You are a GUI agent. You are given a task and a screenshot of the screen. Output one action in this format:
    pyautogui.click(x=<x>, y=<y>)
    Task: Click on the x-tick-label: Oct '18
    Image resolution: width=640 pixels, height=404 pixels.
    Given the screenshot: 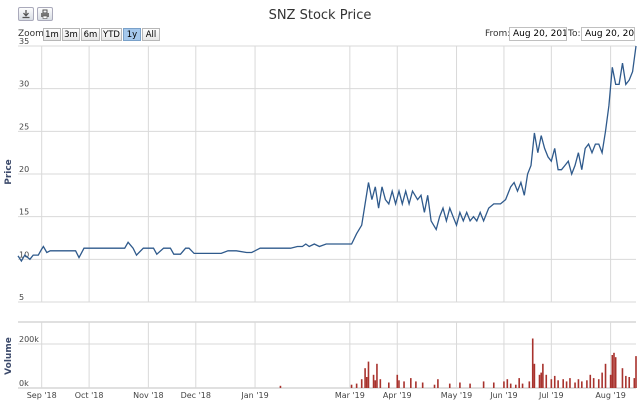 What is the action you would take?
    pyautogui.click(x=89, y=395)
    